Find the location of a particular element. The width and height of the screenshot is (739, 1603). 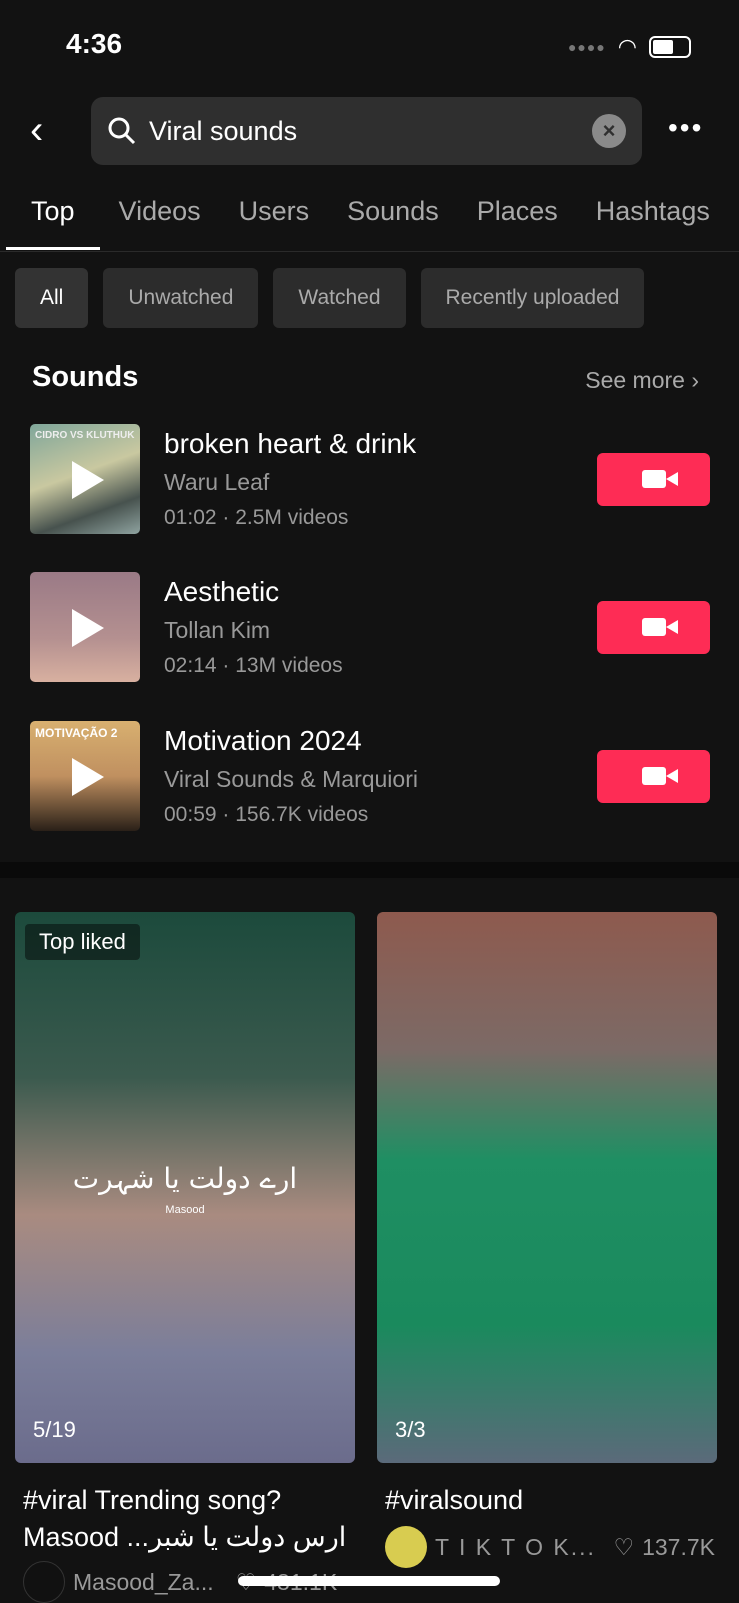

heart-icon: ♡ is located at coordinates (624, 1546).